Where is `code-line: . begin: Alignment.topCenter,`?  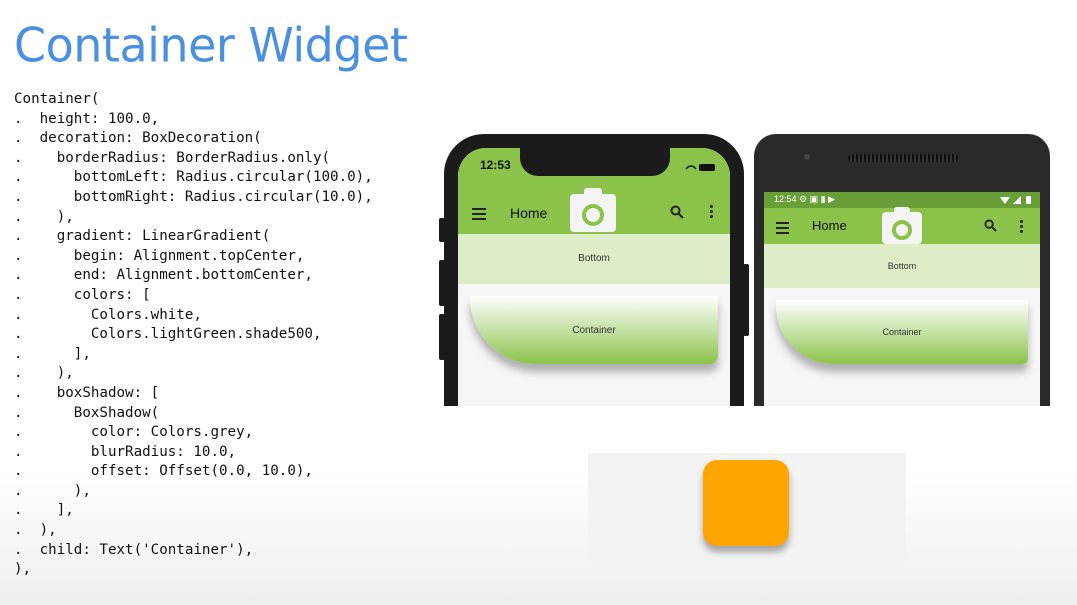
code-line: . begin: Alignment.topCenter, is located at coordinates (159, 255).